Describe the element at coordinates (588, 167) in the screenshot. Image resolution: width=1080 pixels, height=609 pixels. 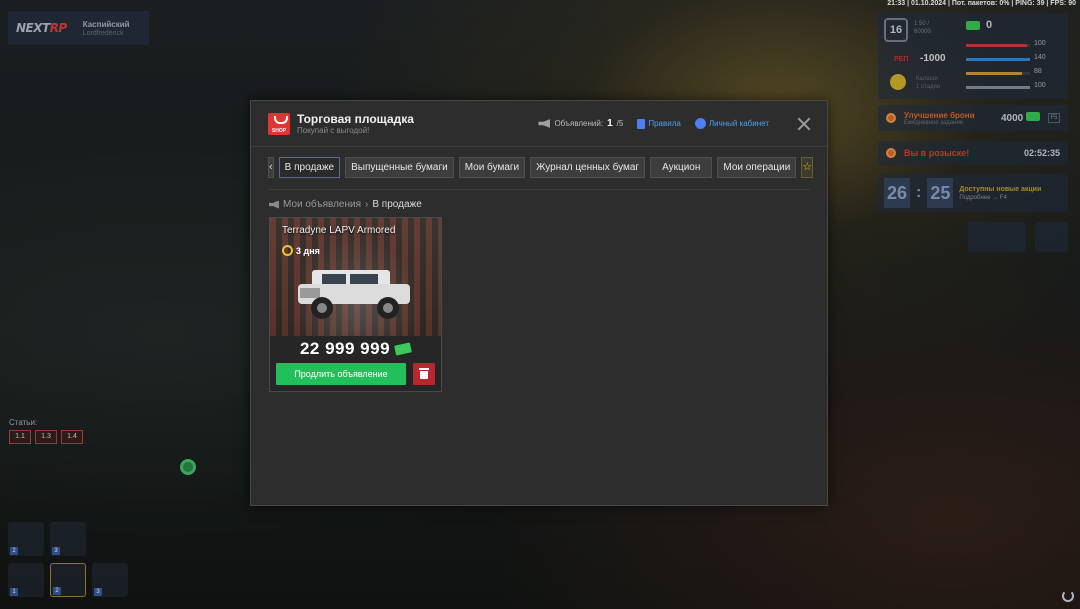
I see `tab-securities-journal: Журнал ценных бумаг` at that location.